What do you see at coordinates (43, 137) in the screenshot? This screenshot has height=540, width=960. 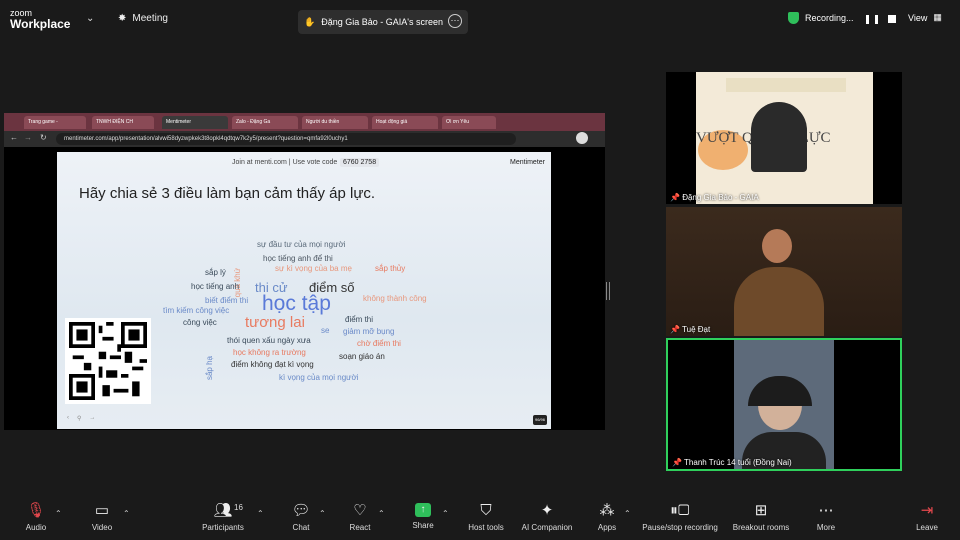 I see `reload-icon: ↻` at bounding box center [43, 137].